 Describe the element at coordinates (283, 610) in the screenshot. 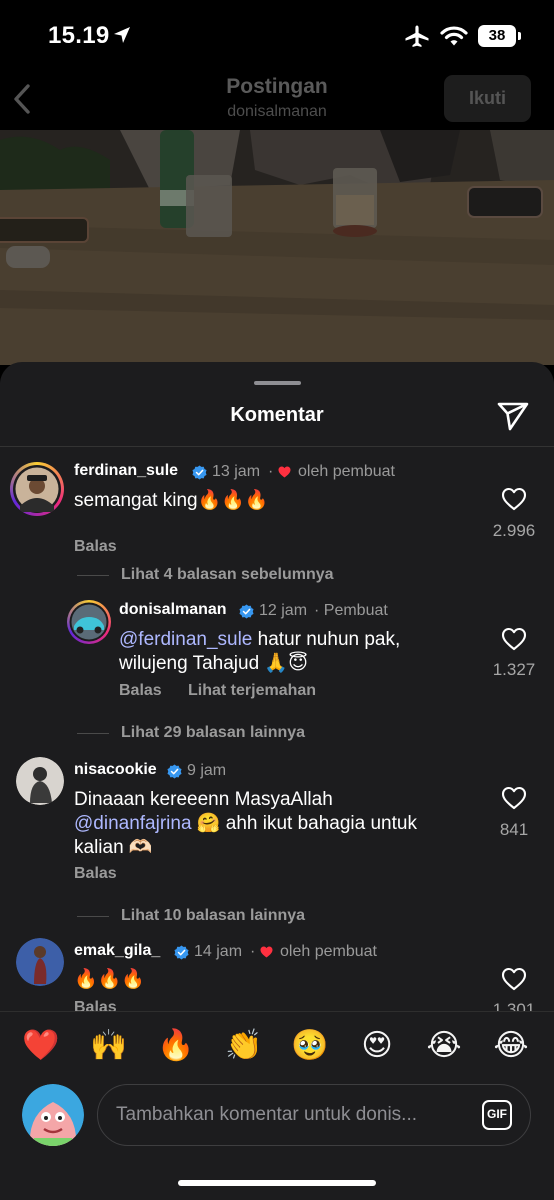

I see `comment-time: 12 jam` at that location.